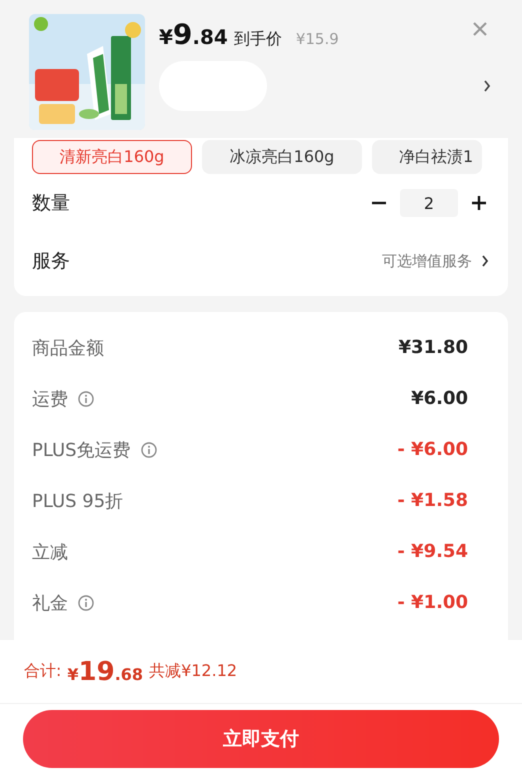  What do you see at coordinates (480, 29) in the screenshot?
I see `close-icon` at bounding box center [480, 29].